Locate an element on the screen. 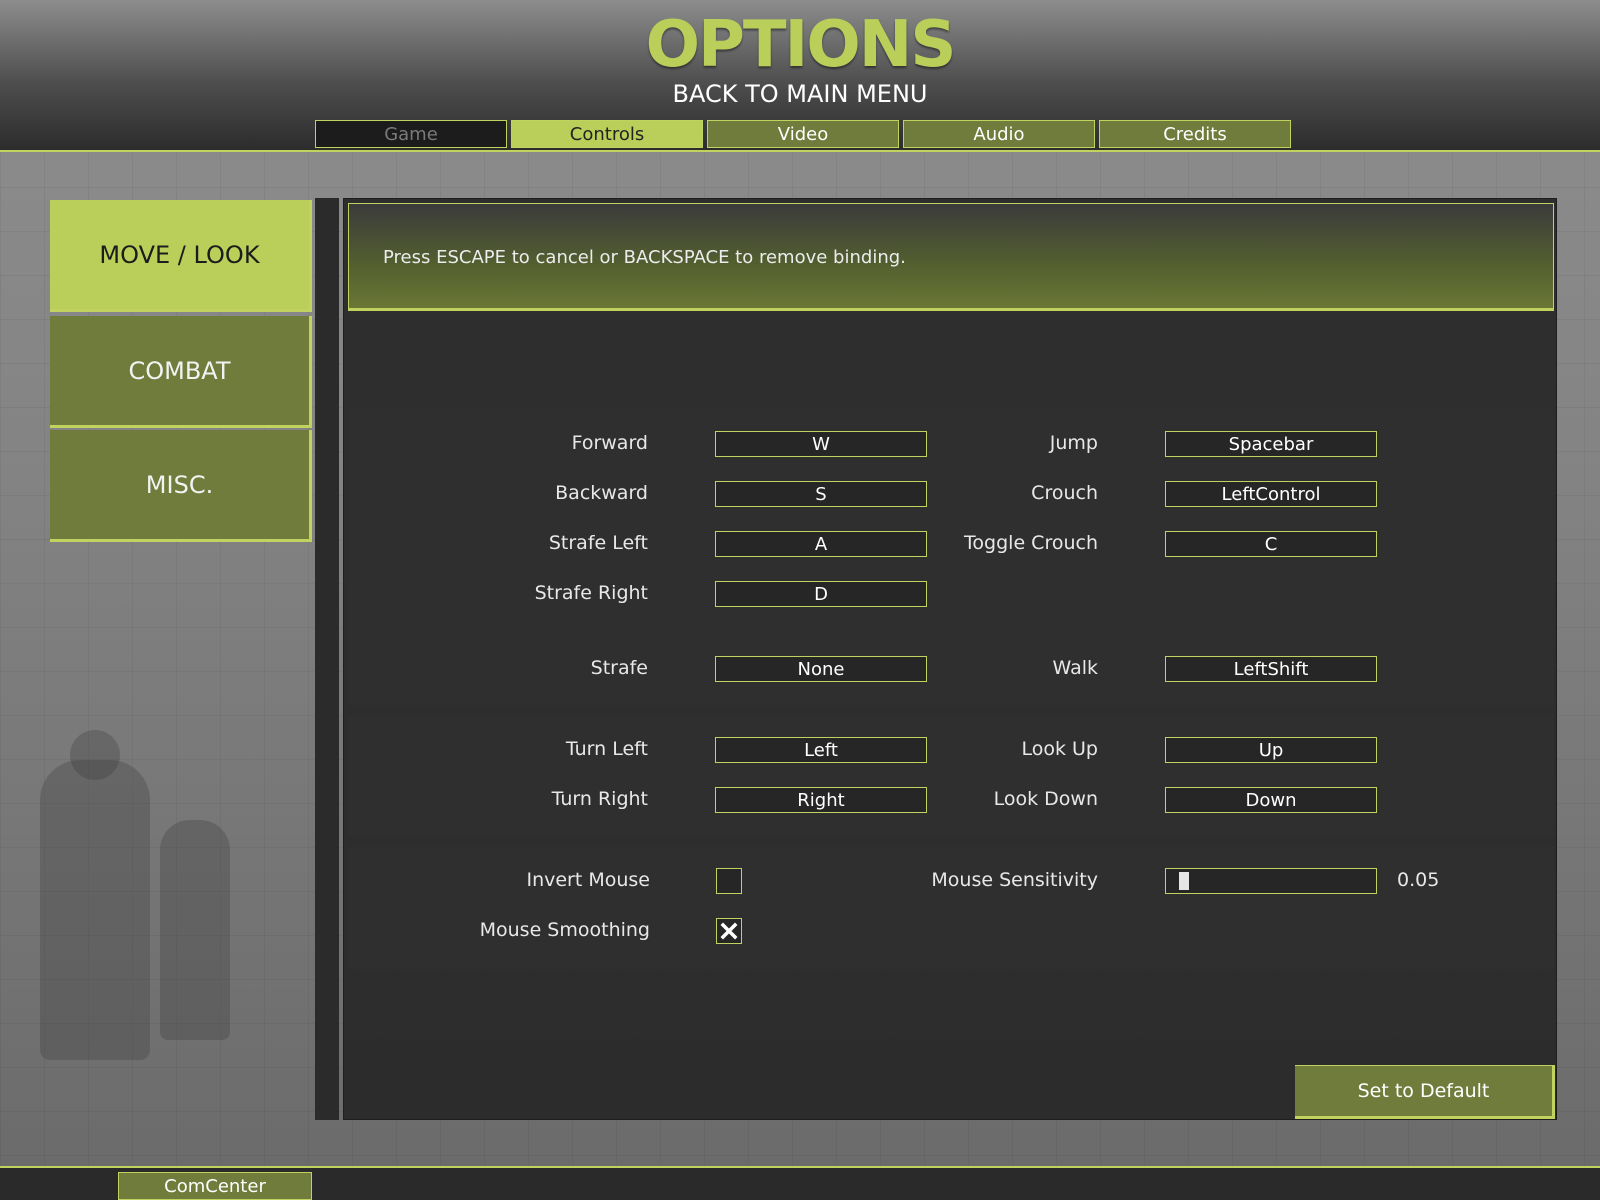  binding-key-walk: LeftShift is located at coordinates (1271, 669).